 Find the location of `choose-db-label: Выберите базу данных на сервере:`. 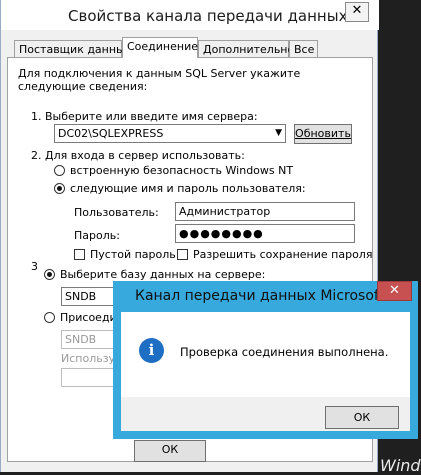

choose-db-label: Выберите базу данных на сервере: is located at coordinates (163, 274).